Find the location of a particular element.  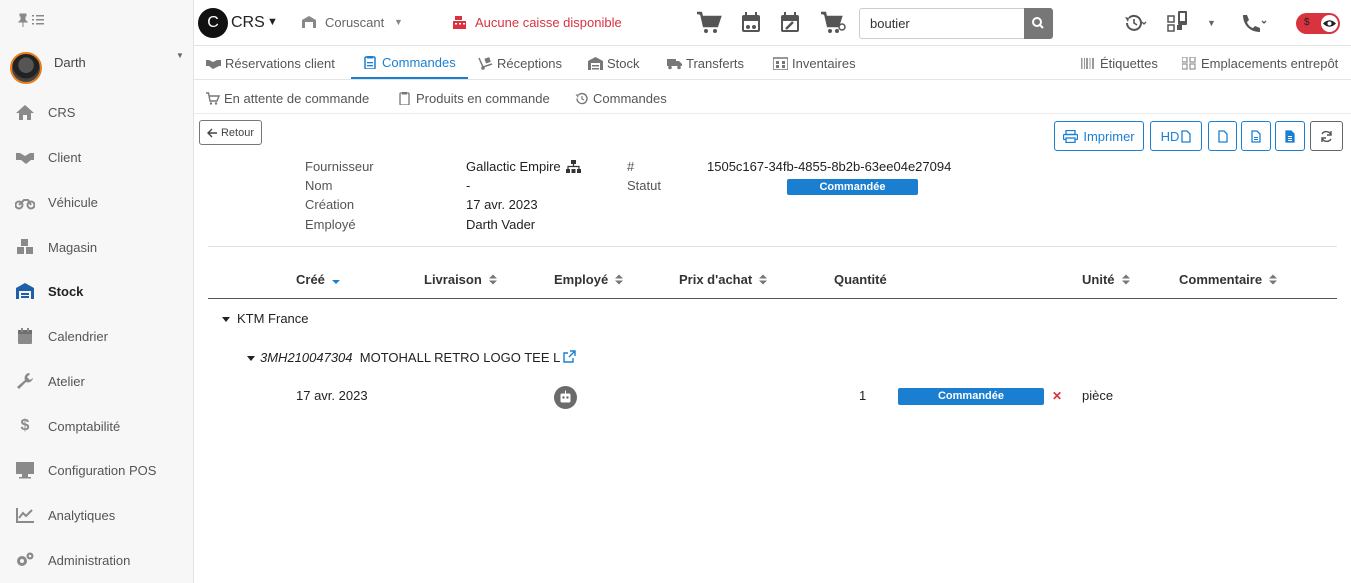

column-header-label: Quantité is located at coordinates (860, 279).